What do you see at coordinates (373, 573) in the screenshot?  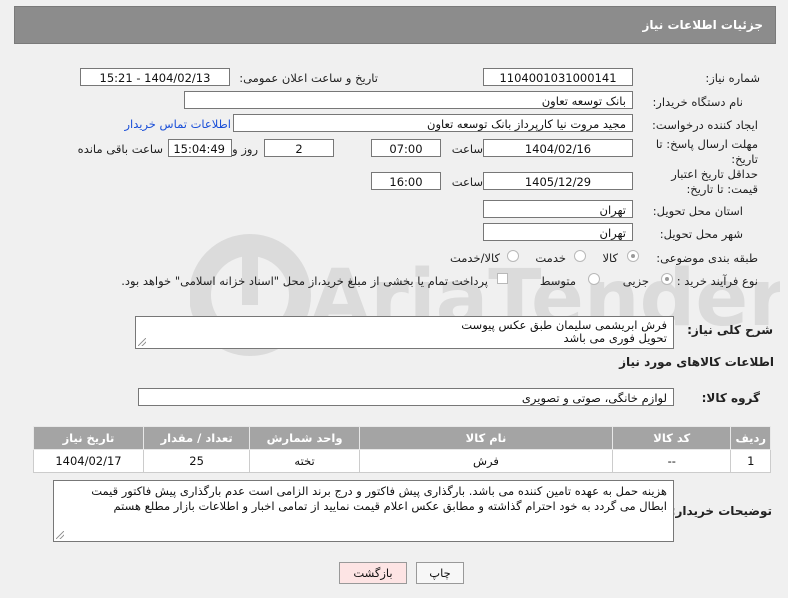 I see `back-button: بازگشت` at bounding box center [373, 573].